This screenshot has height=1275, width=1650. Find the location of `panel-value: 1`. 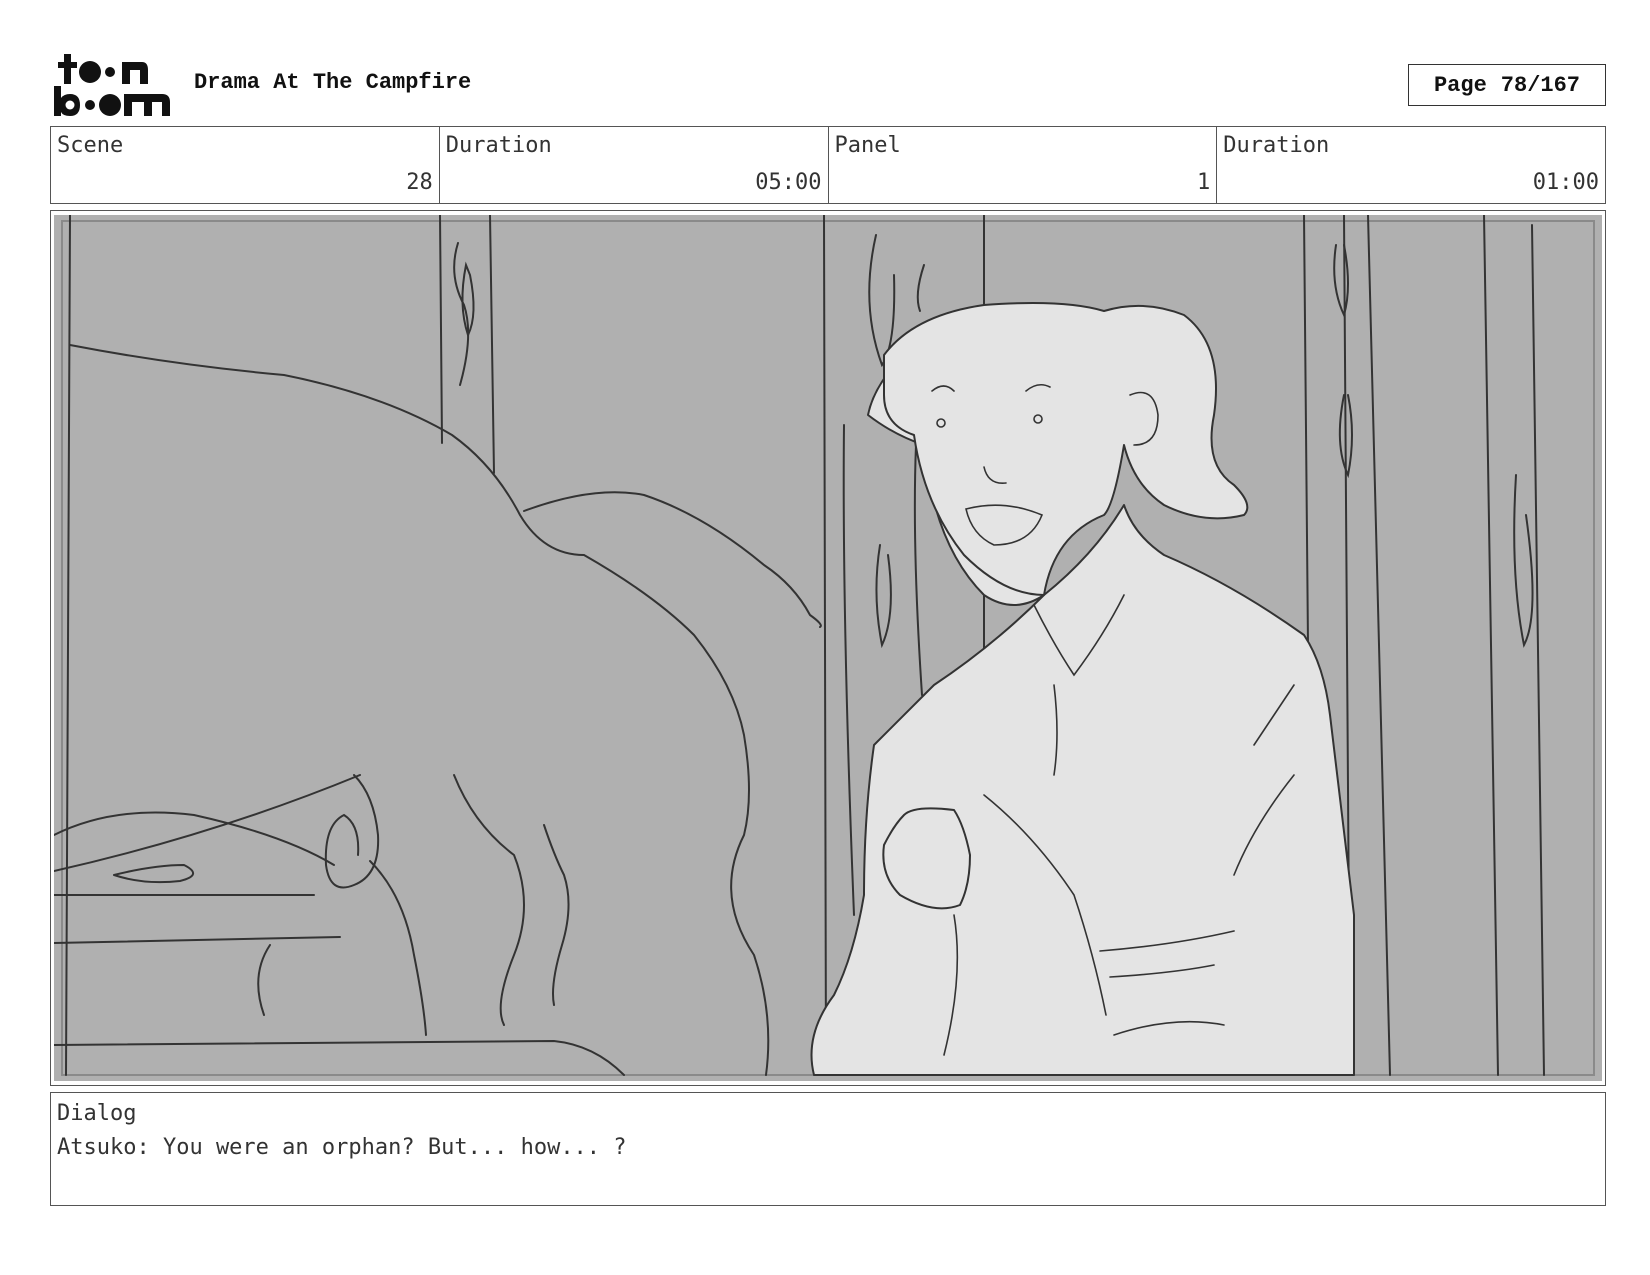

panel-value: 1 is located at coordinates (1204, 182).